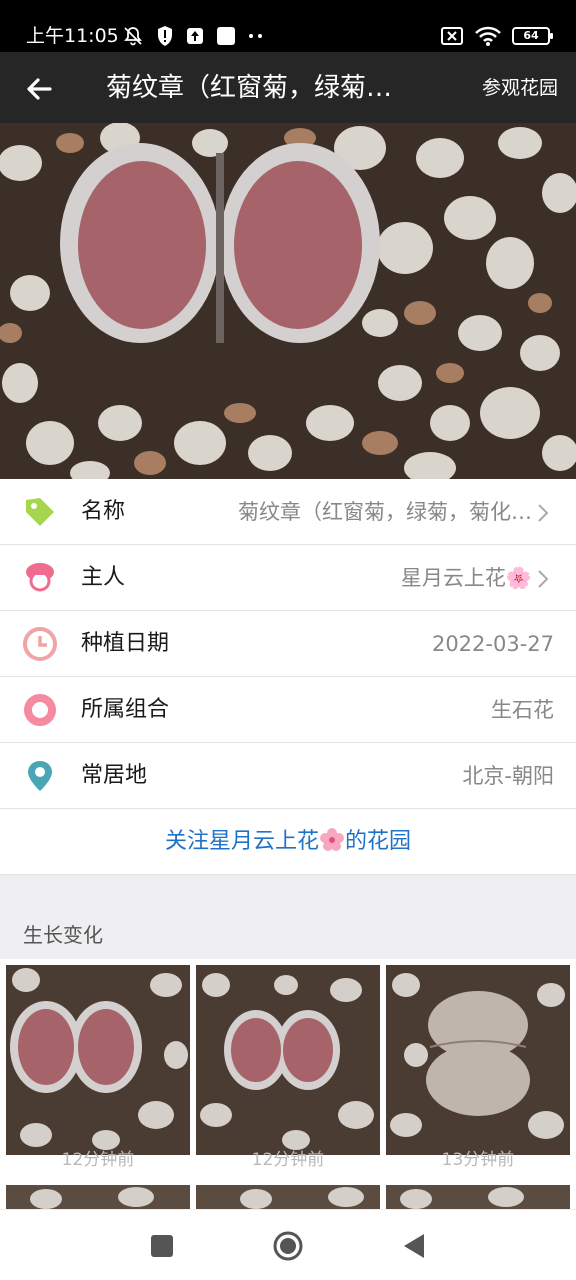  Describe the element at coordinates (288, 710) in the screenshot. I see `info-row-group: 所属组合 生石花` at that location.